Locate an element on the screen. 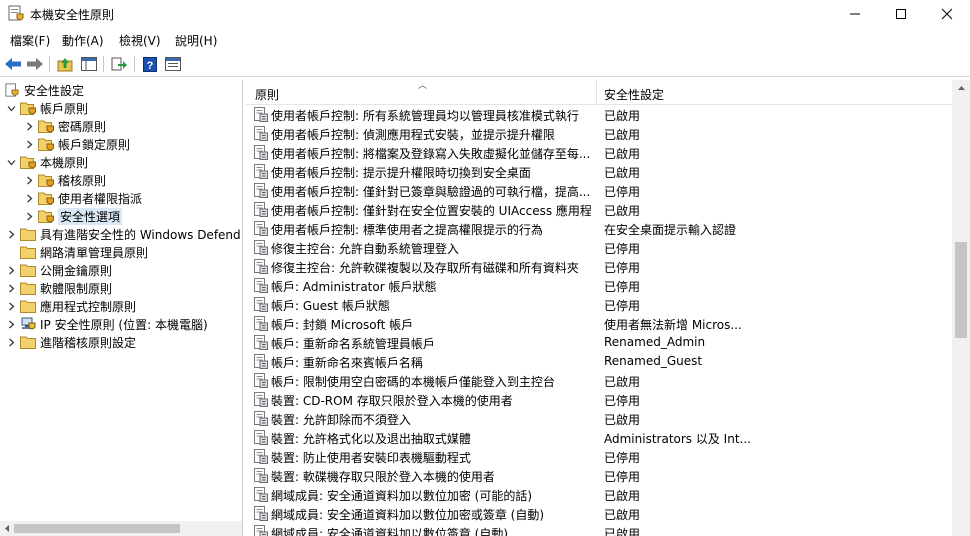 The width and height of the screenshot is (970, 536). menu-help: 說明(H) is located at coordinates (196, 40).